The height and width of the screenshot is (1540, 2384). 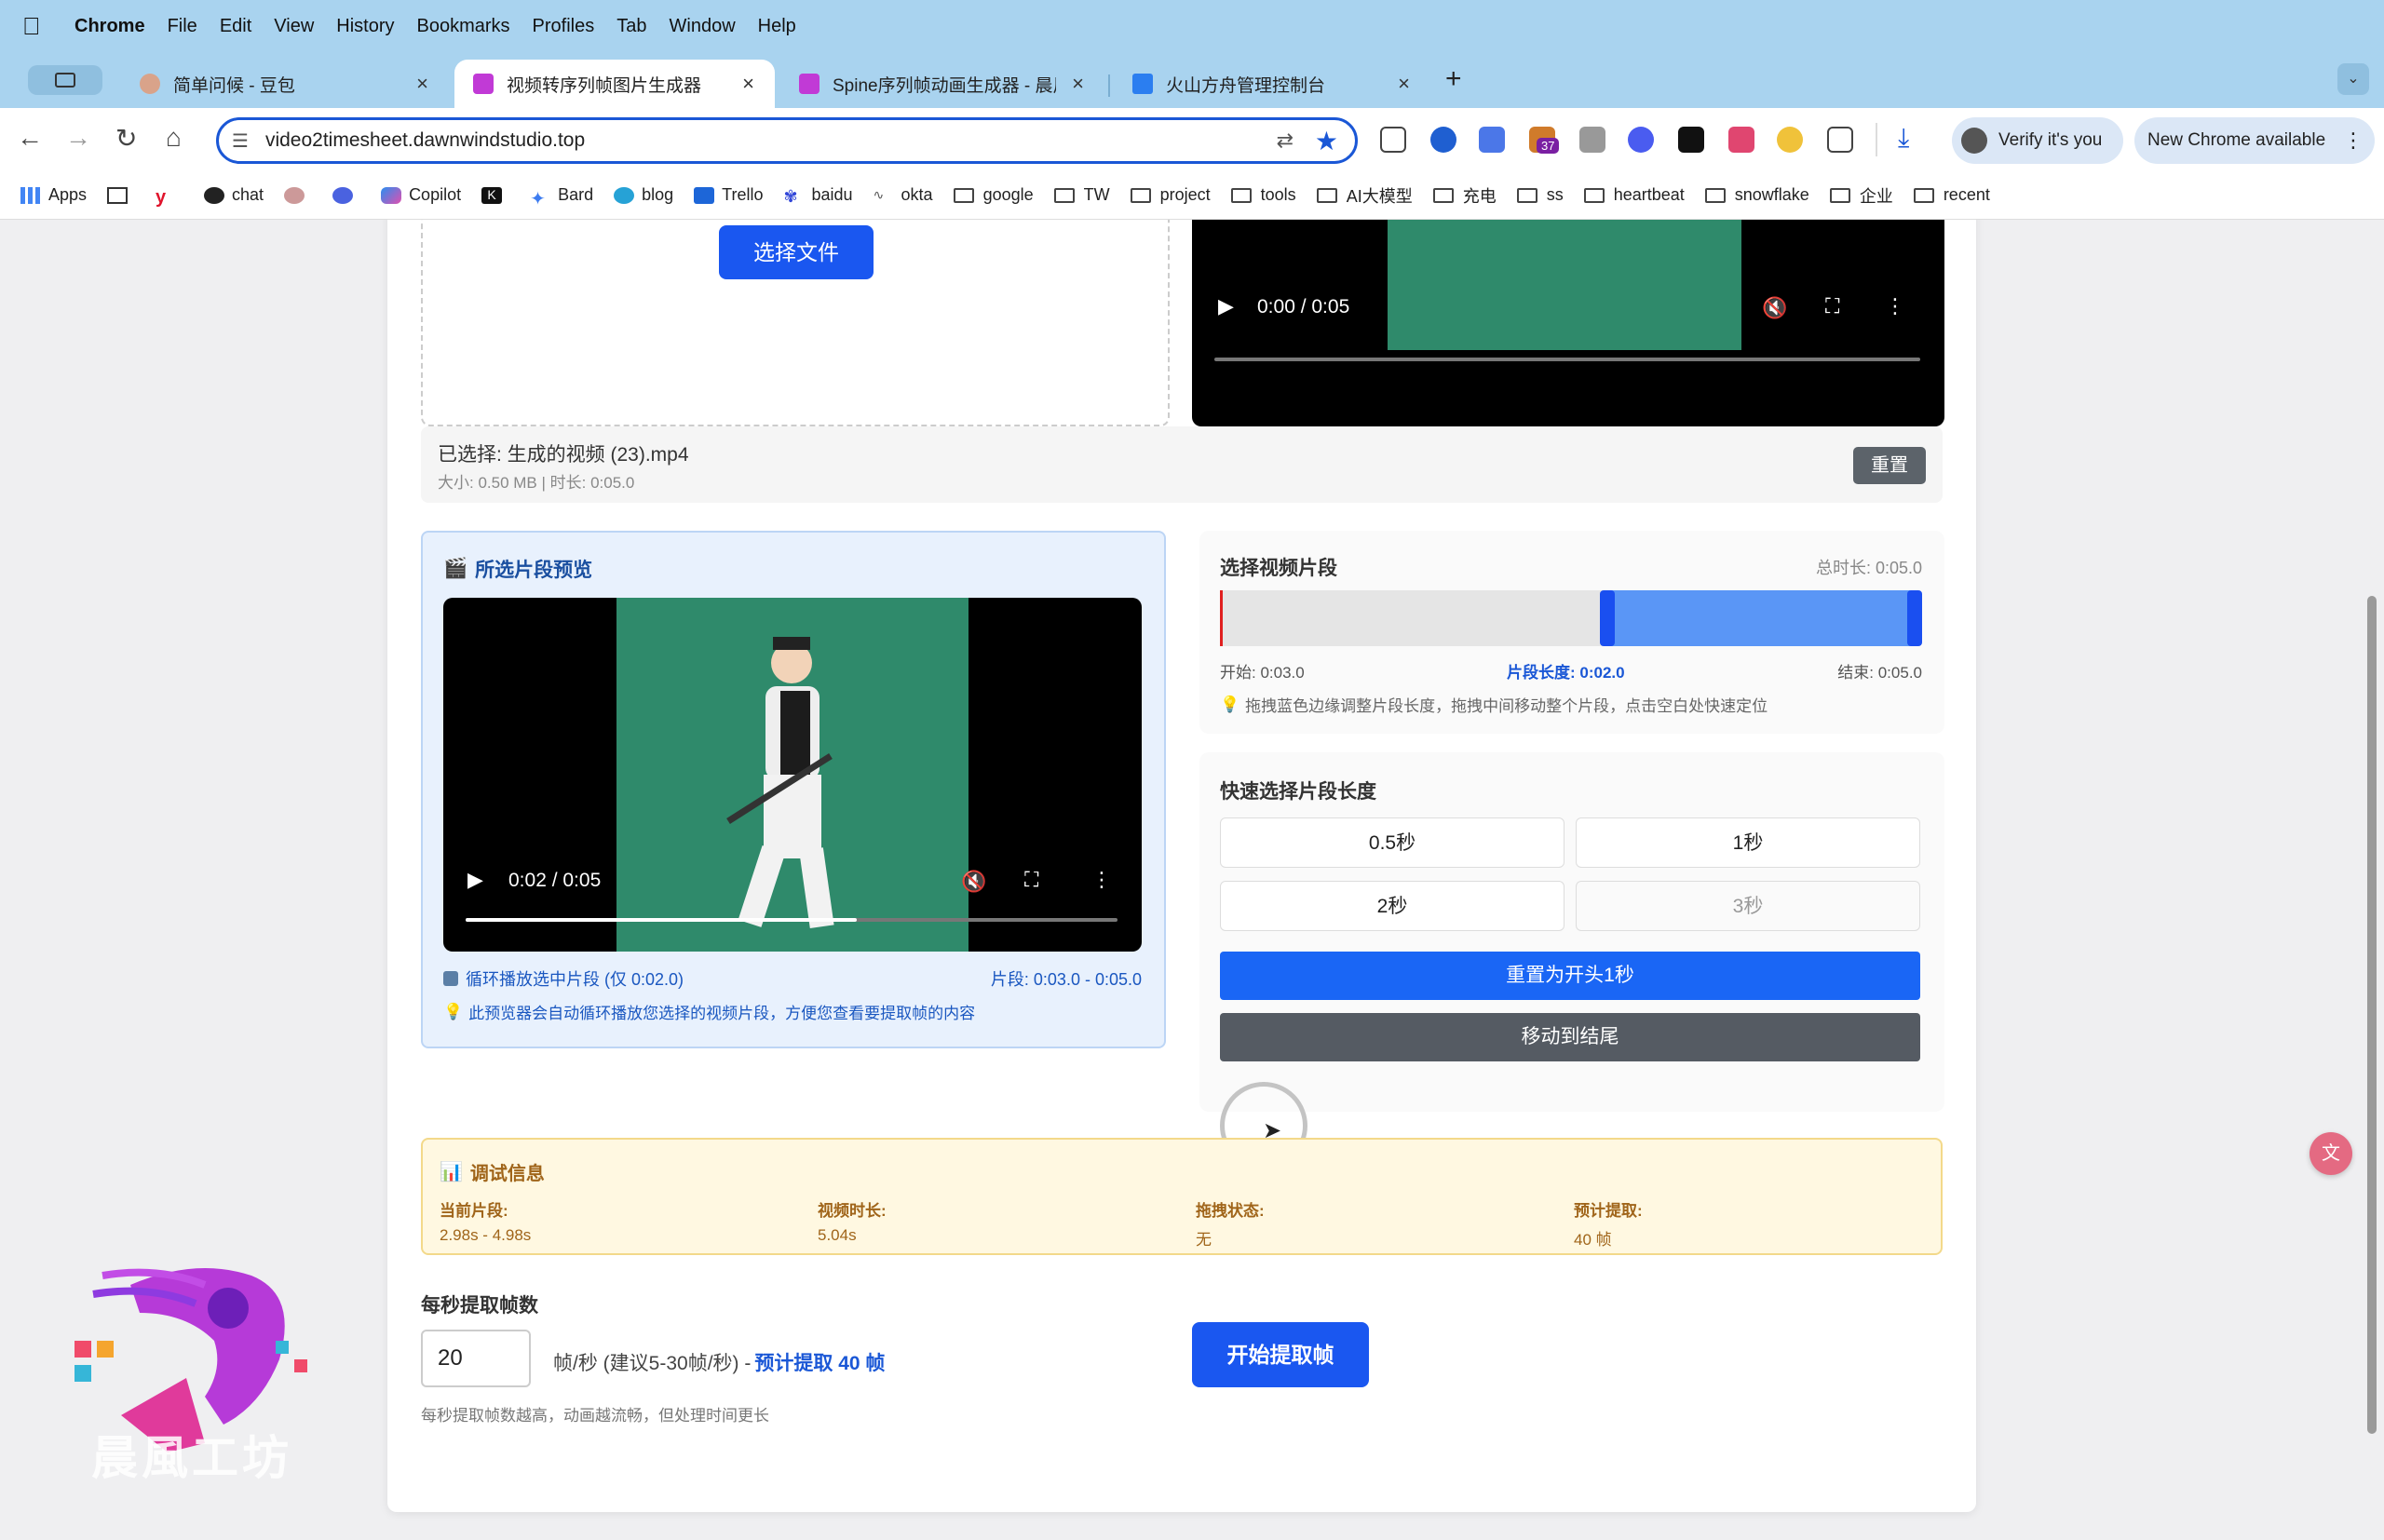 I want to click on tab-list-chevron-icon: ⌄, so click(x=2353, y=79).